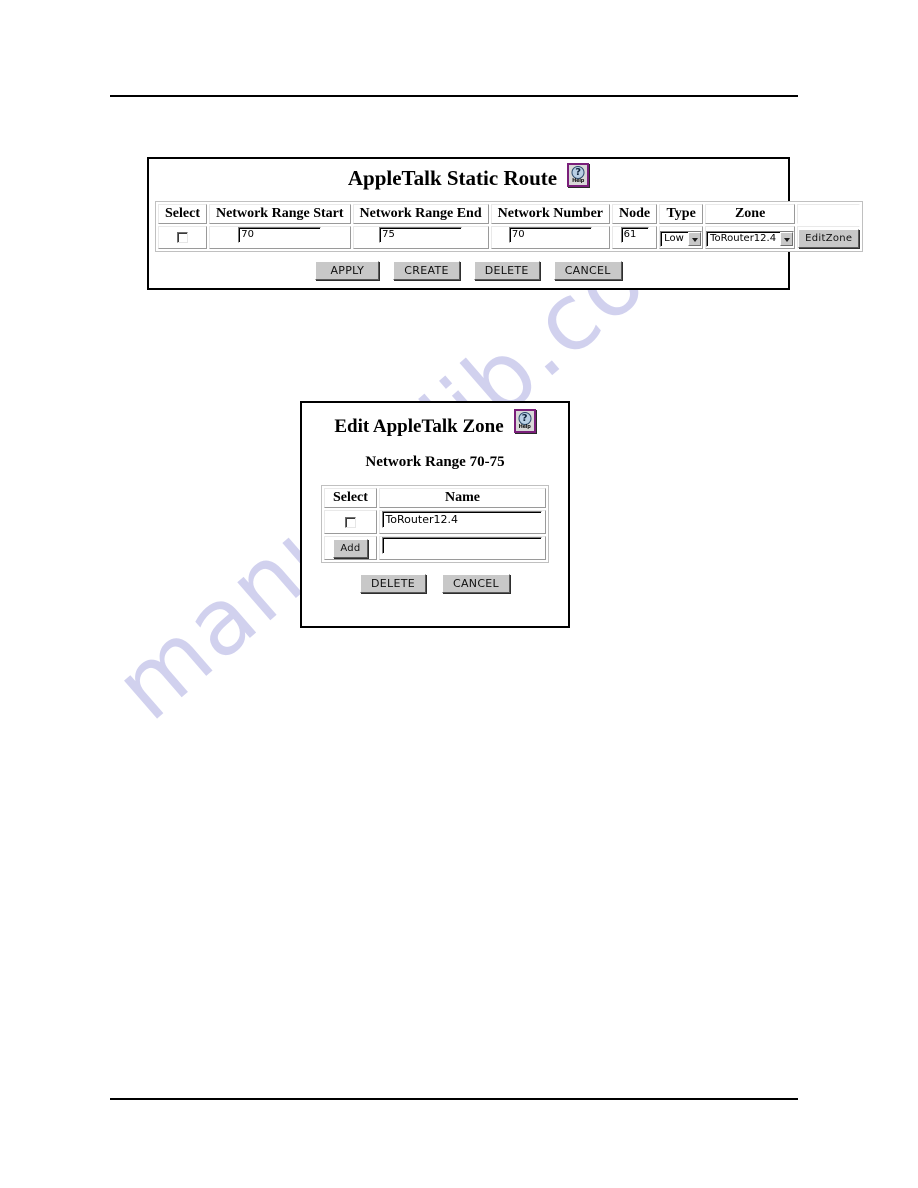 Image resolution: width=918 pixels, height=1188 pixels. Describe the element at coordinates (280, 235) in the screenshot. I see `network-range-start-input: 70` at that location.